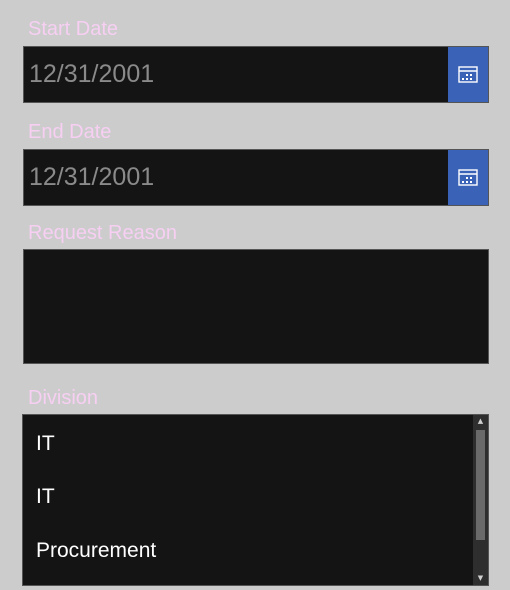  I want to click on scroll-up-arrow-icon: ▲, so click(480, 421).